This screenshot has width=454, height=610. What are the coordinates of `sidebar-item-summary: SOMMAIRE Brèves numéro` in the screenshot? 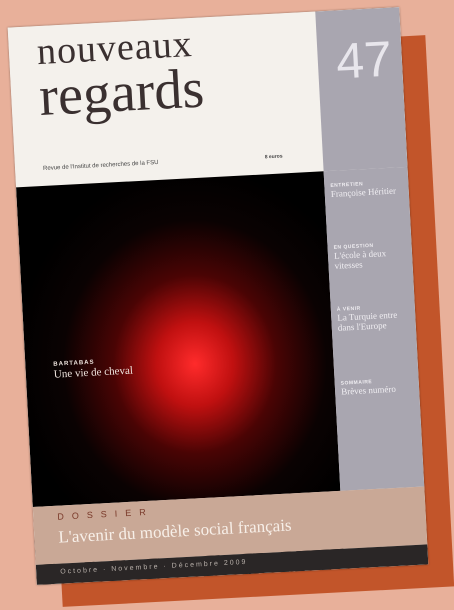 It's located at (378, 387).